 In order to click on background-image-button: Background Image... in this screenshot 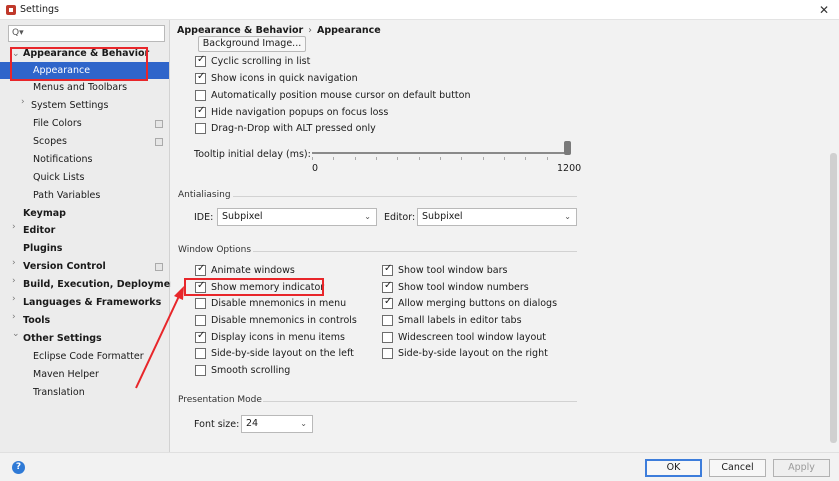, I will do `click(252, 44)`.